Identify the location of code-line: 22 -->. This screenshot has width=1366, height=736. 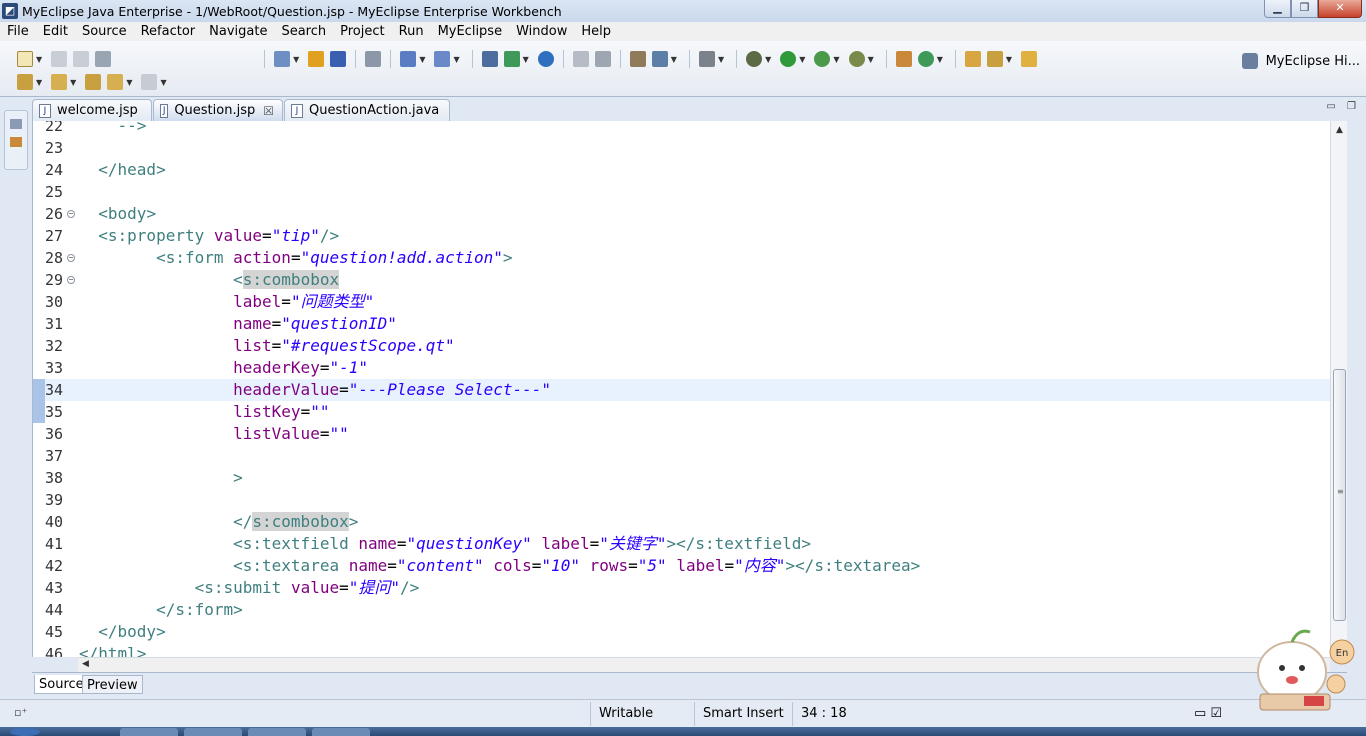
(690, 129).